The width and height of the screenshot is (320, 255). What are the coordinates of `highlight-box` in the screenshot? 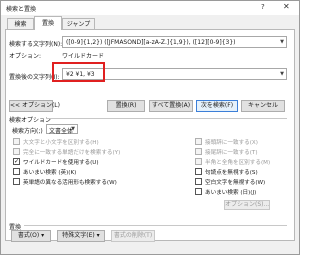 It's located at (78, 72).